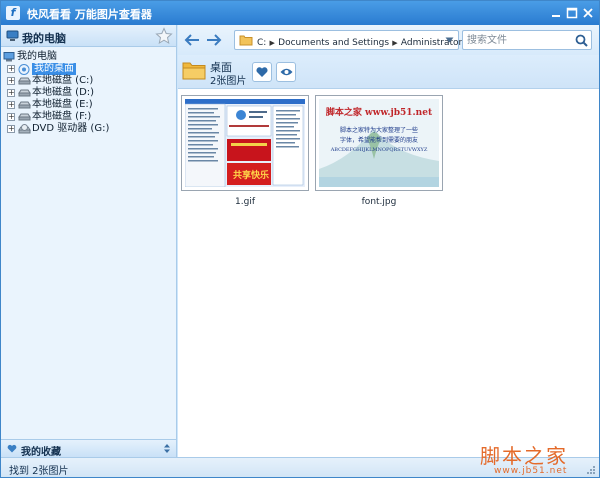  What do you see at coordinates (245, 202) in the screenshot?
I see `thumbnail-filename: 1.gif` at bounding box center [245, 202].